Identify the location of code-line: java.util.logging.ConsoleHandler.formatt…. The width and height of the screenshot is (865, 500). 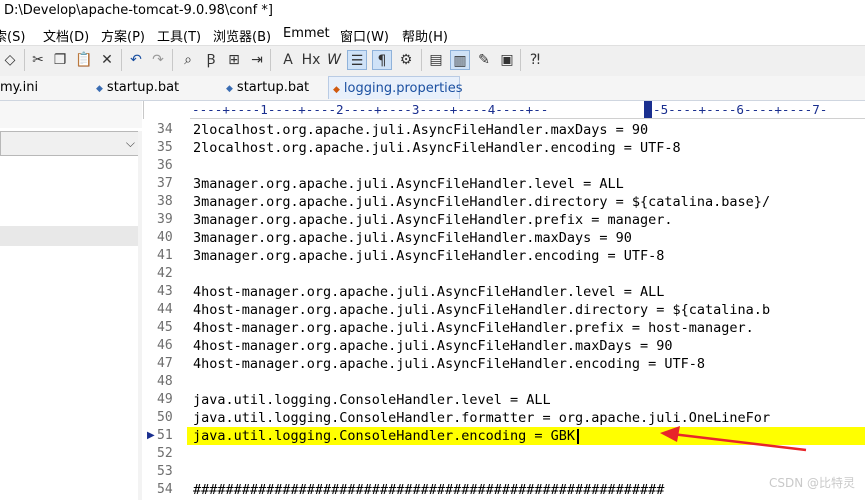
(527, 418).